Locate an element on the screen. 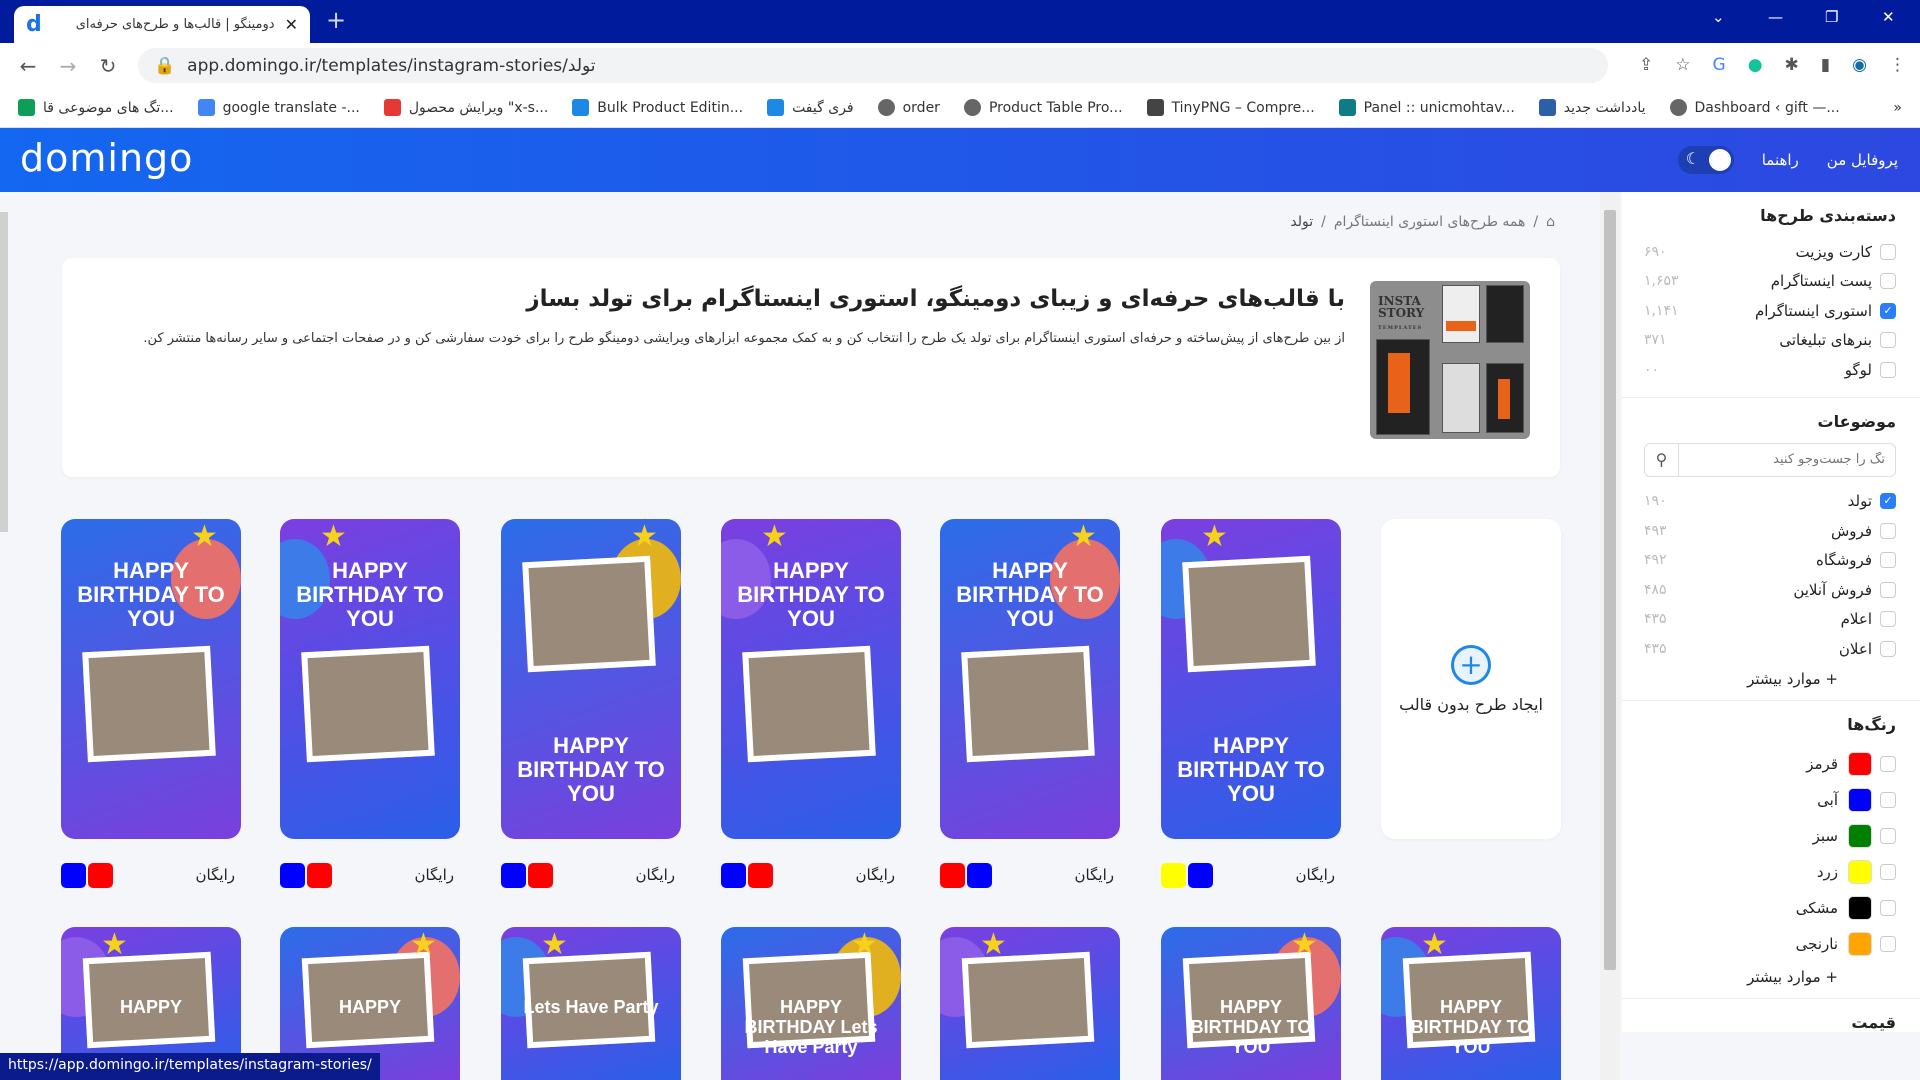 Image resolution: width=1920 pixels, height=1080 pixels. bookmark-item: فری گیفت is located at coordinates (810, 107).